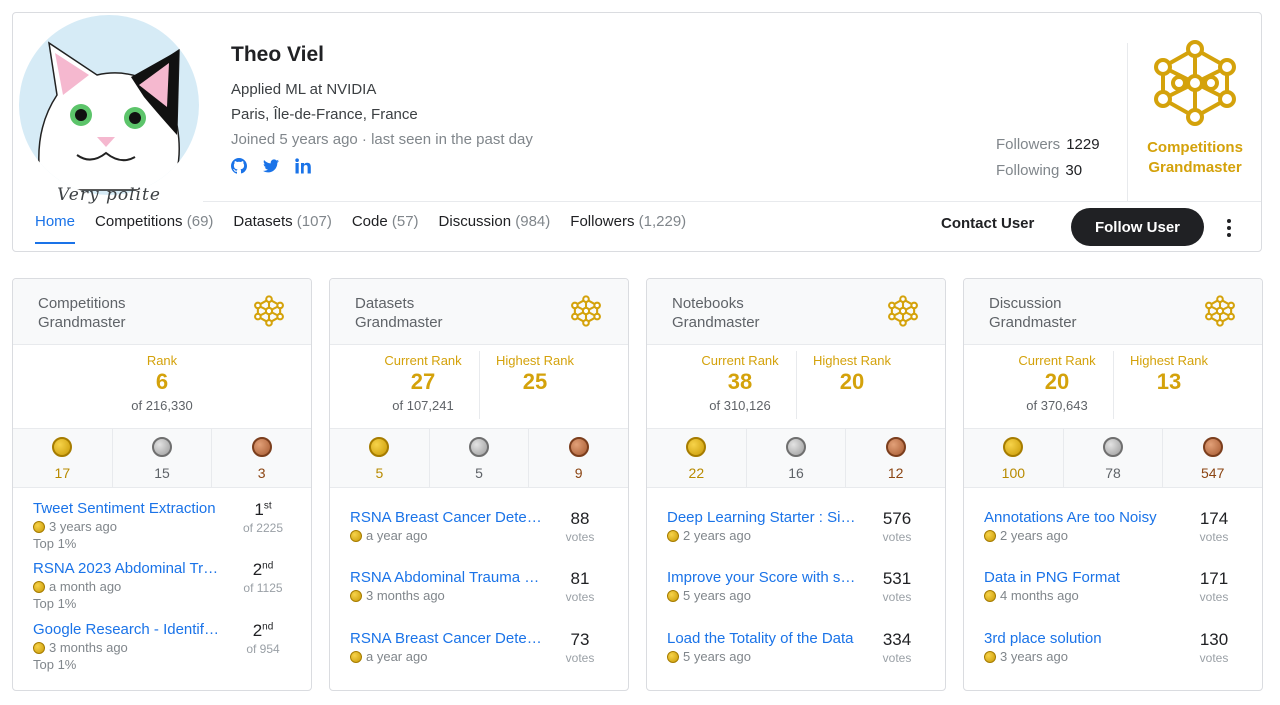 This screenshot has width=1280, height=705. What do you see at coordinates (763, 638) in the screenshot?
I see `item-title-link: Load the Totality of the Data` at bounding box center [763, 638].